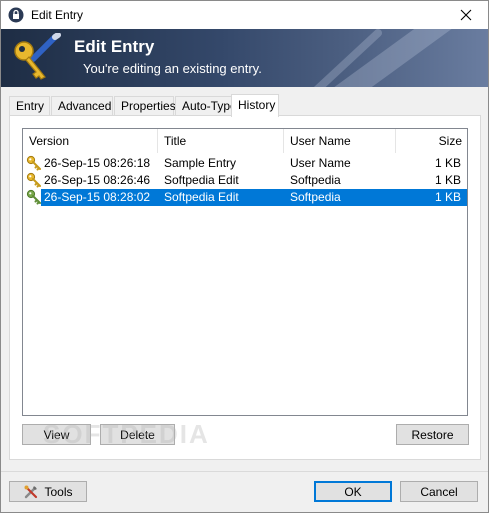 This screenshot has height=513, width=489. Describe the element at coordinates (439, 491) in the screenshot. I see `cancel-button: Cancel` at that location.